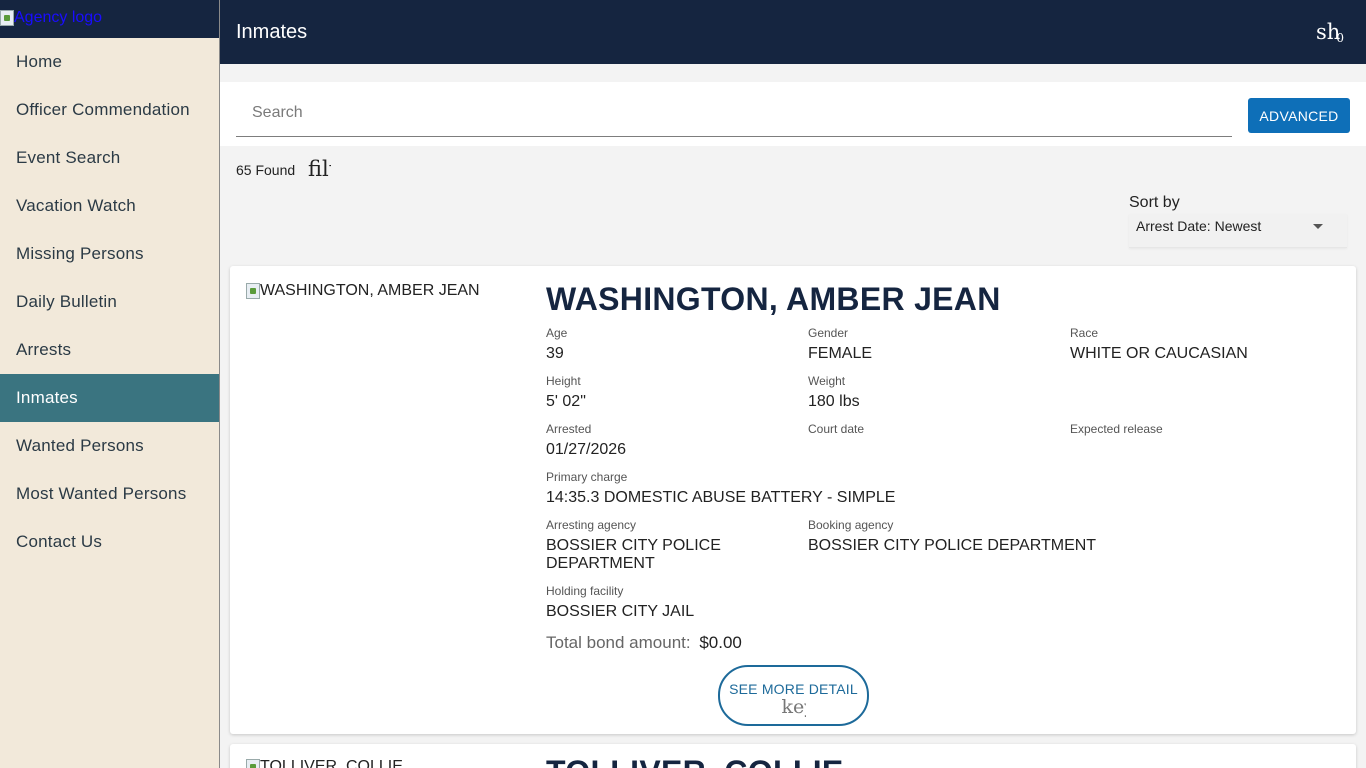  Describe the element at coordinates (851, 525) in the screenshot. I see `booking-agency-label: Booking agency` at that location.